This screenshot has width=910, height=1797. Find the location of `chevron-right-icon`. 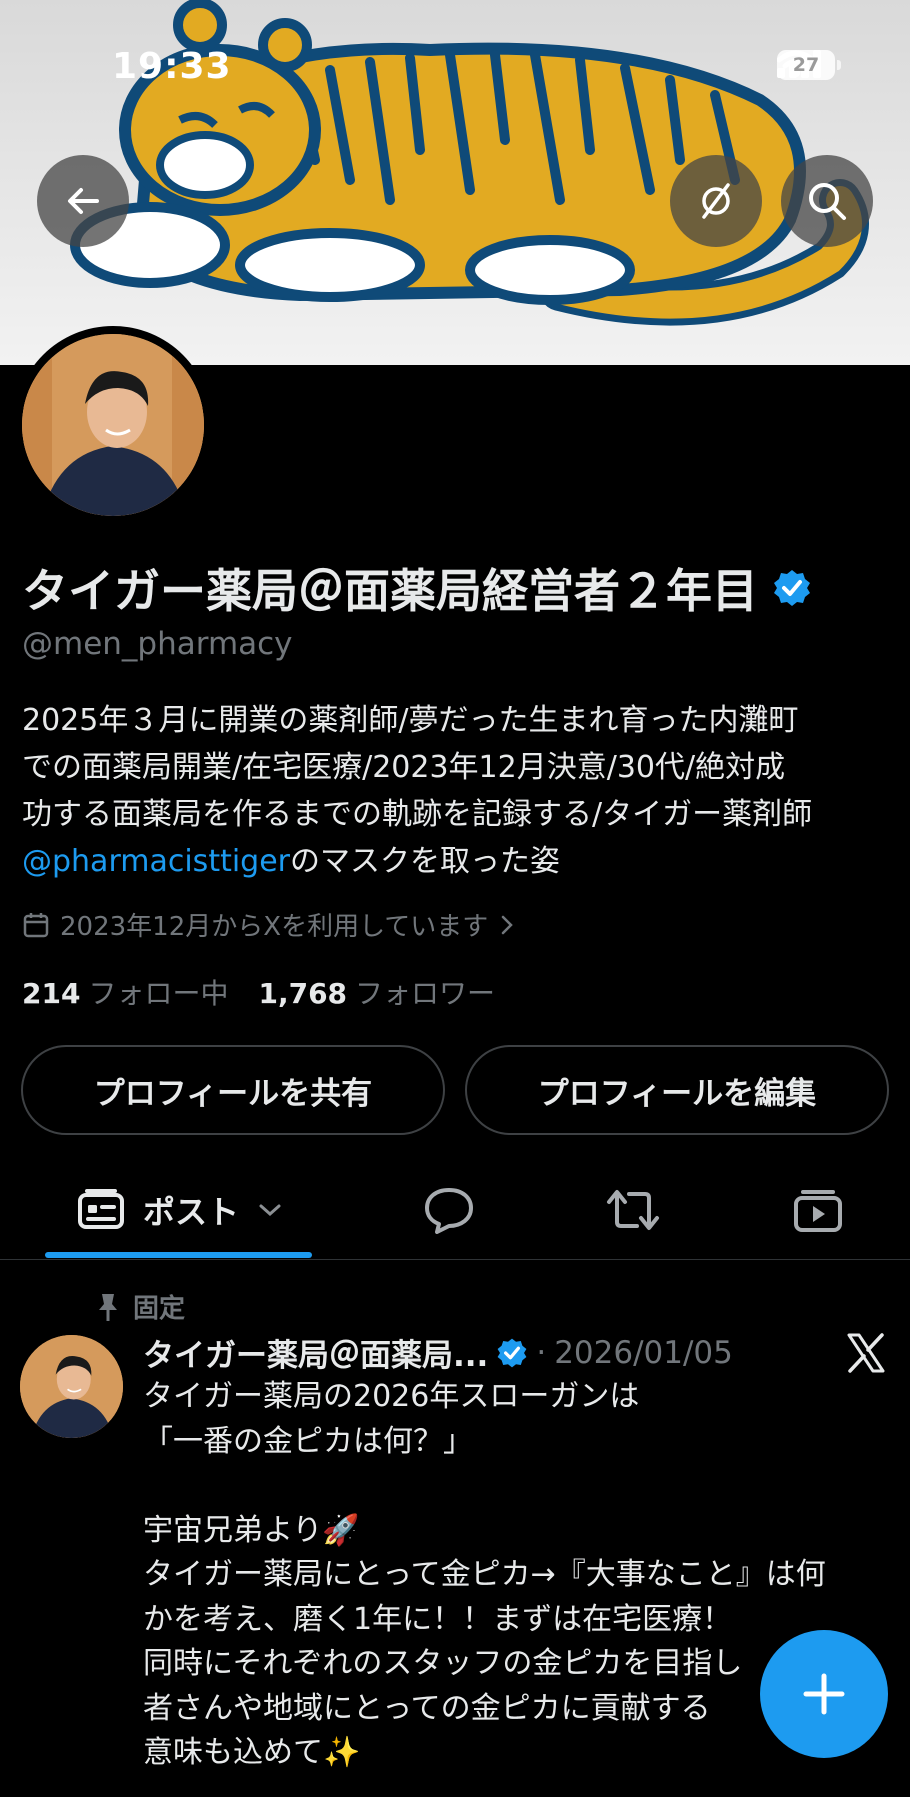

chevron-right-icon is located at coordinates (508, 924).